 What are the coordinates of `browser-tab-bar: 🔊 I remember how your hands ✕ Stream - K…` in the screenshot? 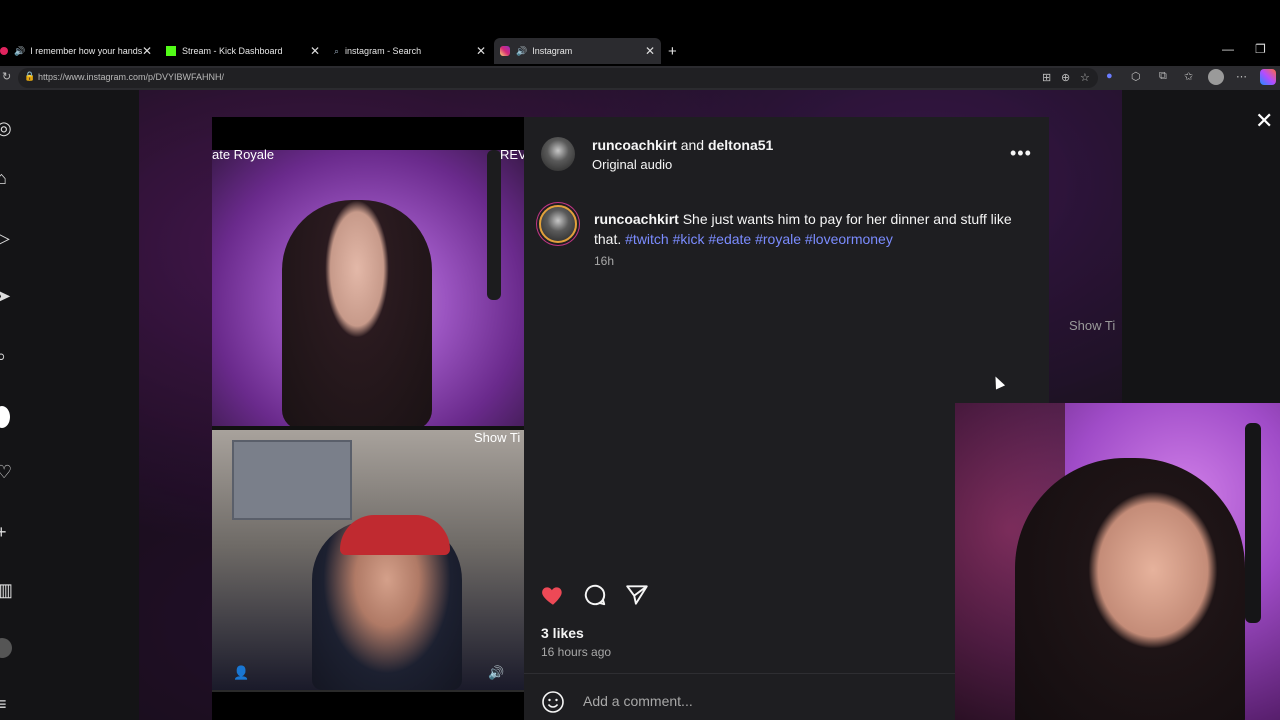 It's located at (640, 33).